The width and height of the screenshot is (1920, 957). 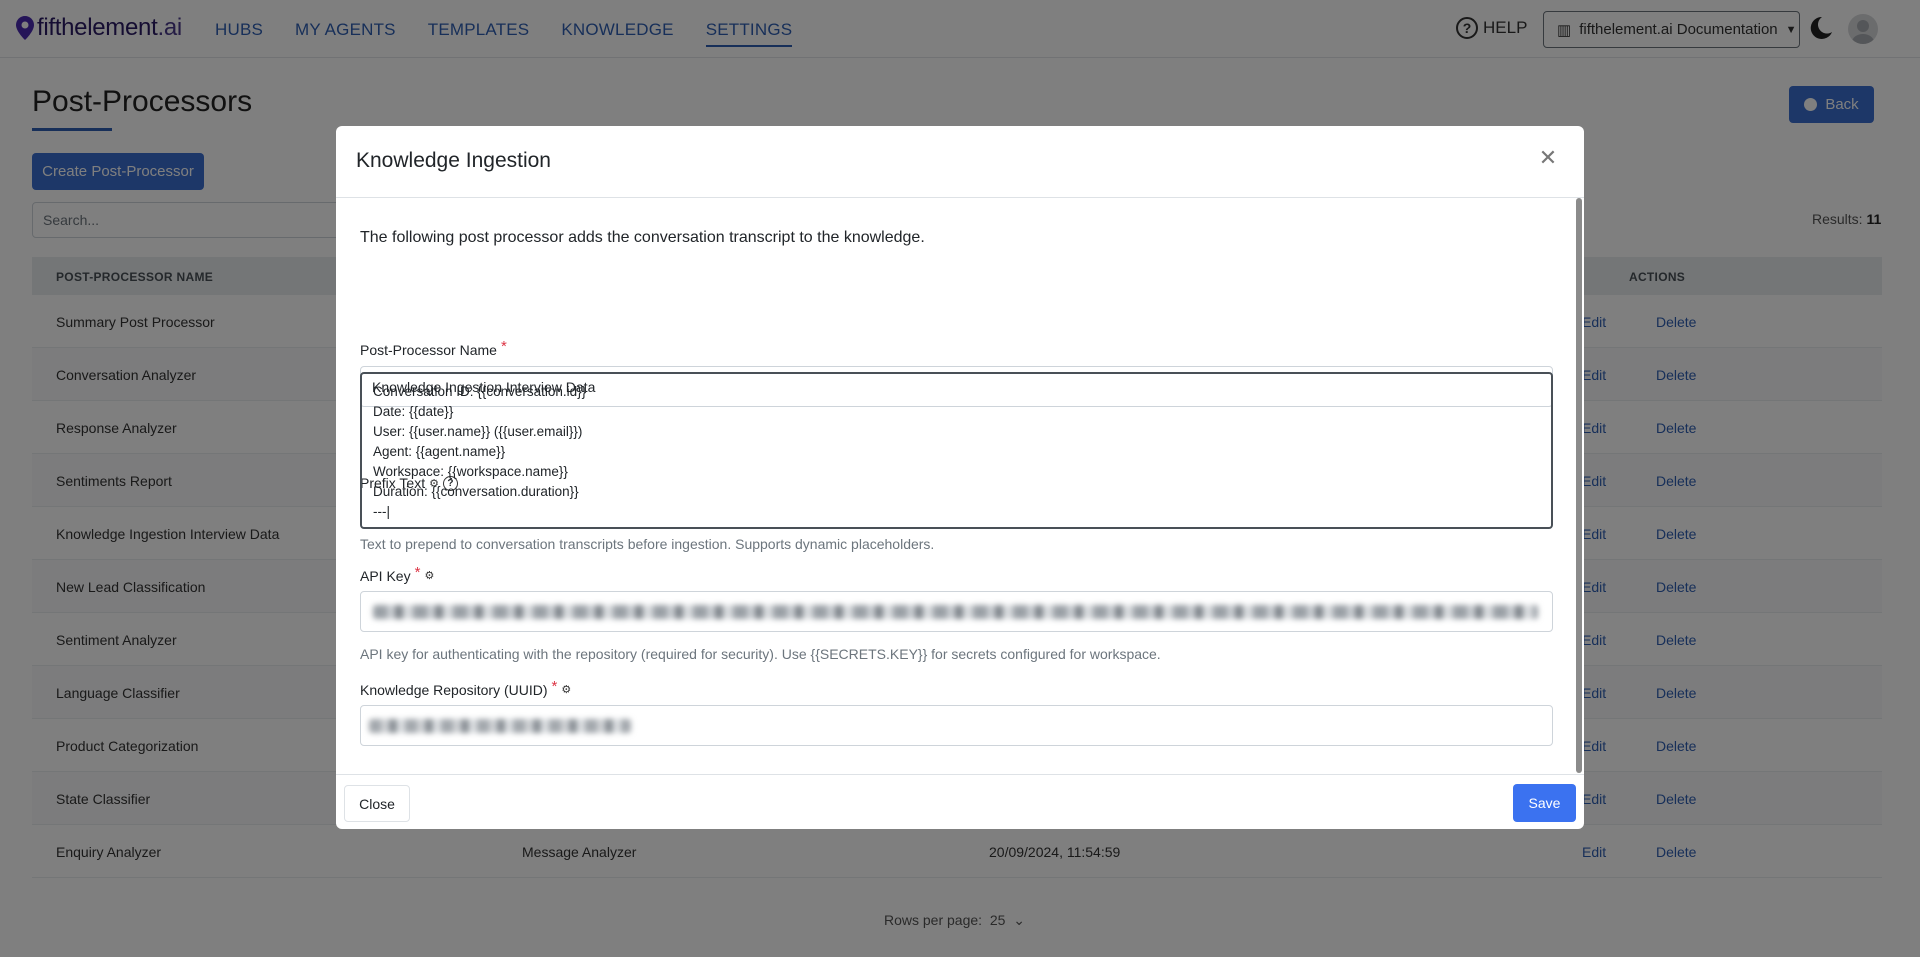 I want to click on masked-api-key, so click(x=955, y=612).